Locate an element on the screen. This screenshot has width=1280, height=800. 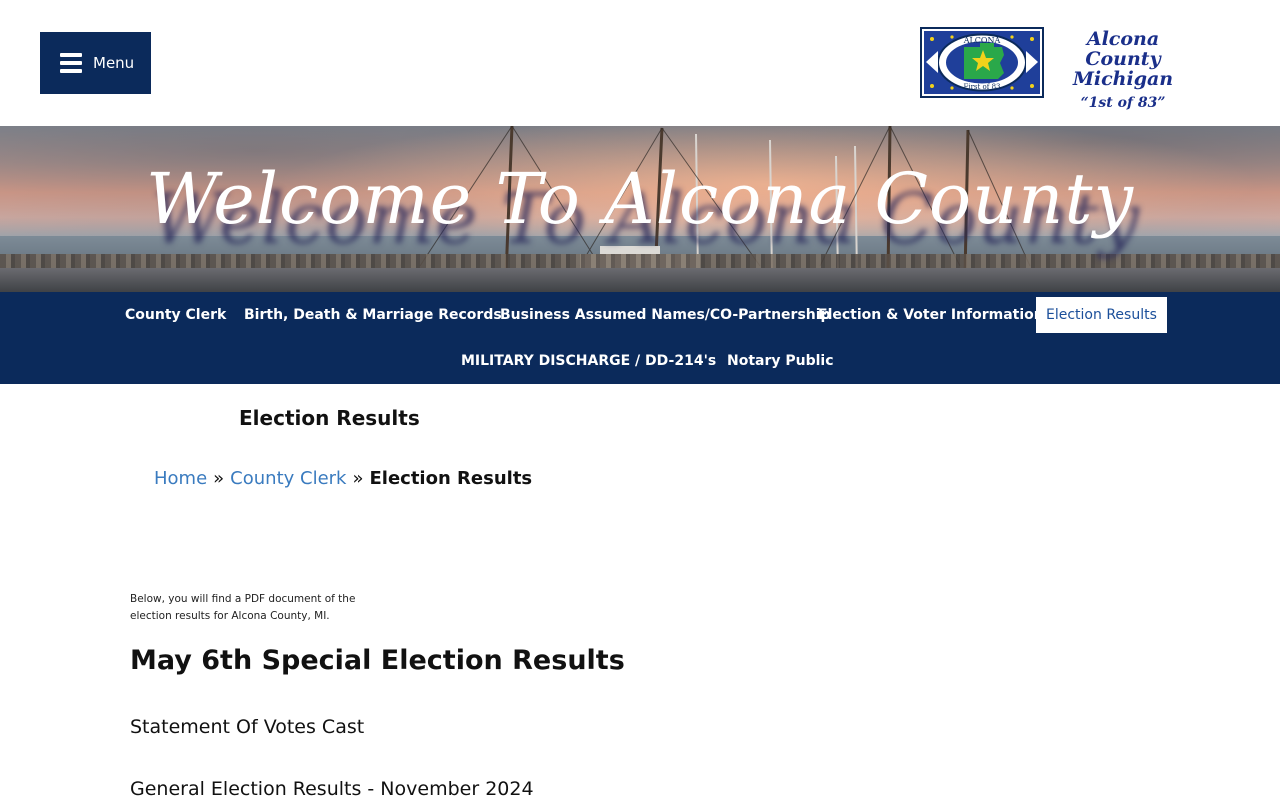
nav-item-notary-public: Notary Public is located at coordinates (780, 361).